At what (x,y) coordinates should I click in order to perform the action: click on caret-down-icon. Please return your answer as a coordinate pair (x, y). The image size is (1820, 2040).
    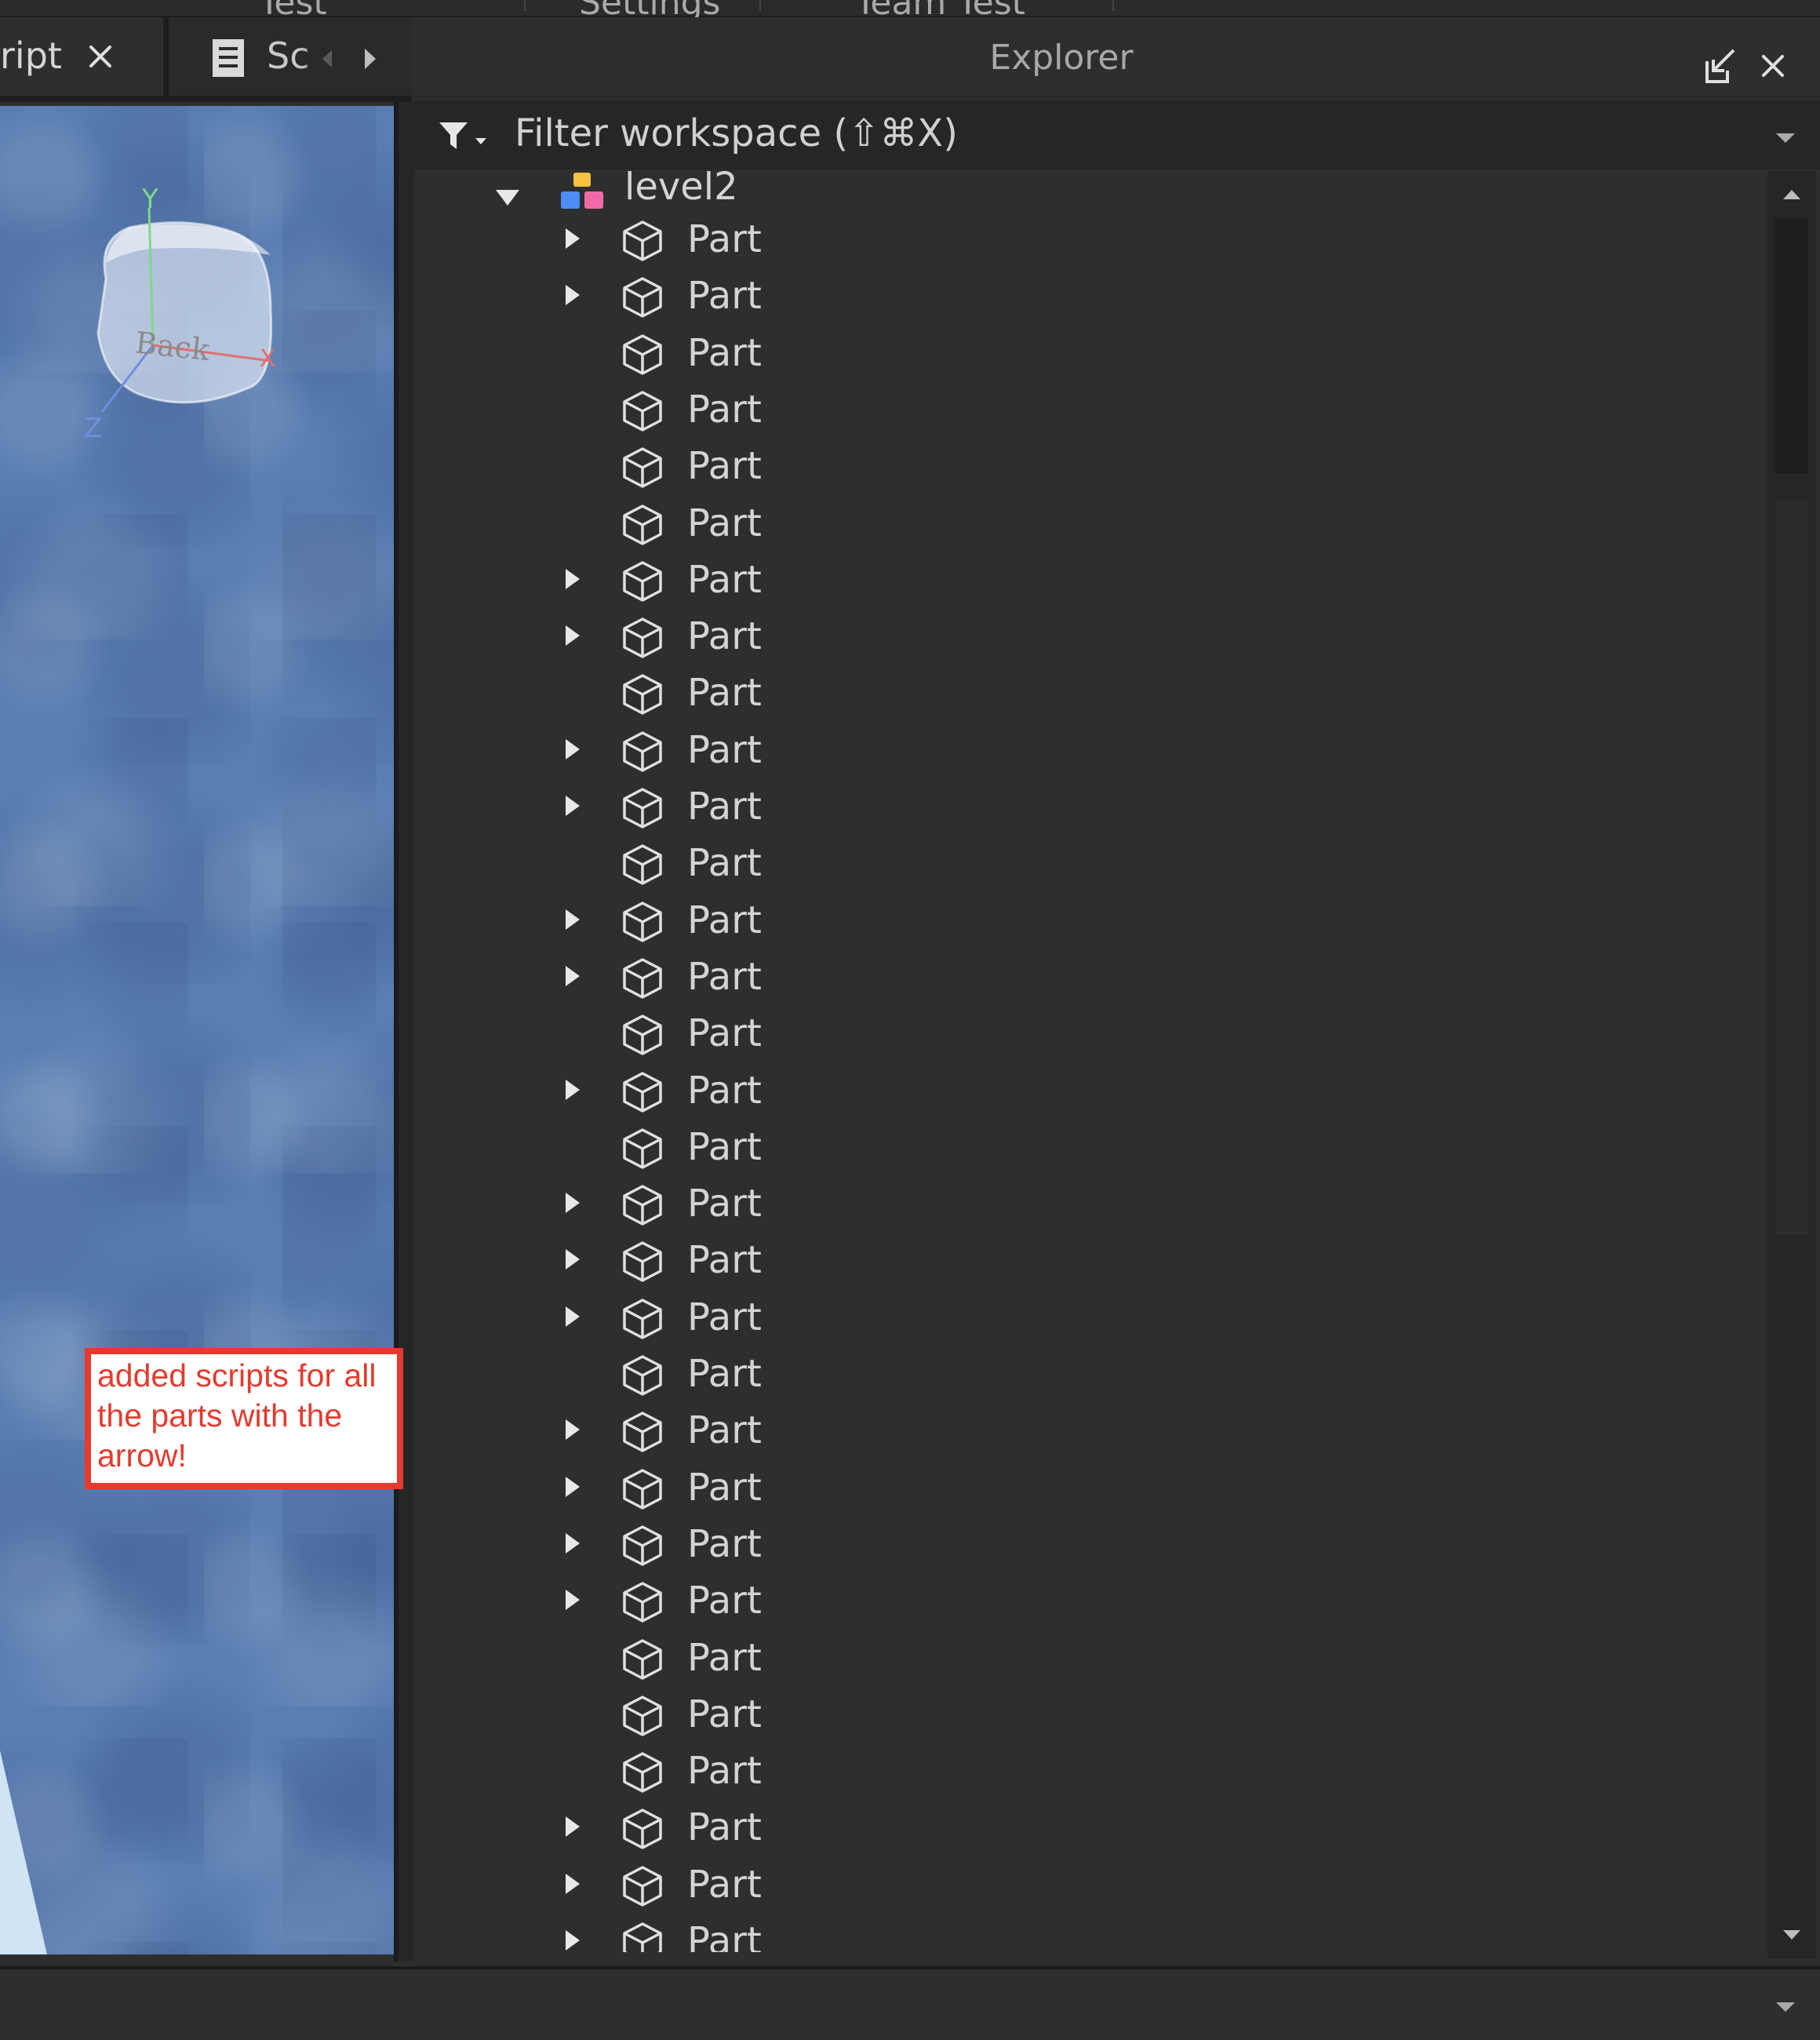
    Looking at the image, I should click on (507, 197).